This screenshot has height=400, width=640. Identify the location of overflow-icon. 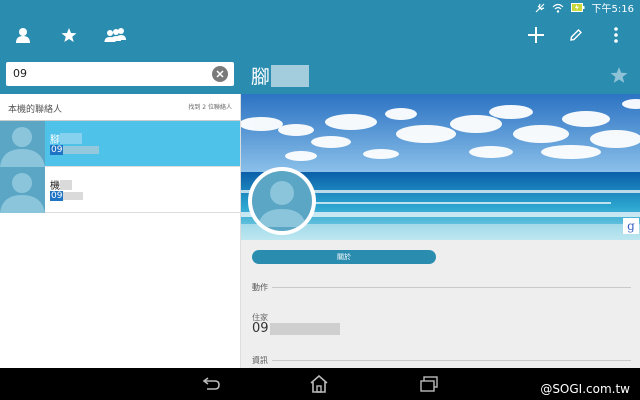
(616, 35).